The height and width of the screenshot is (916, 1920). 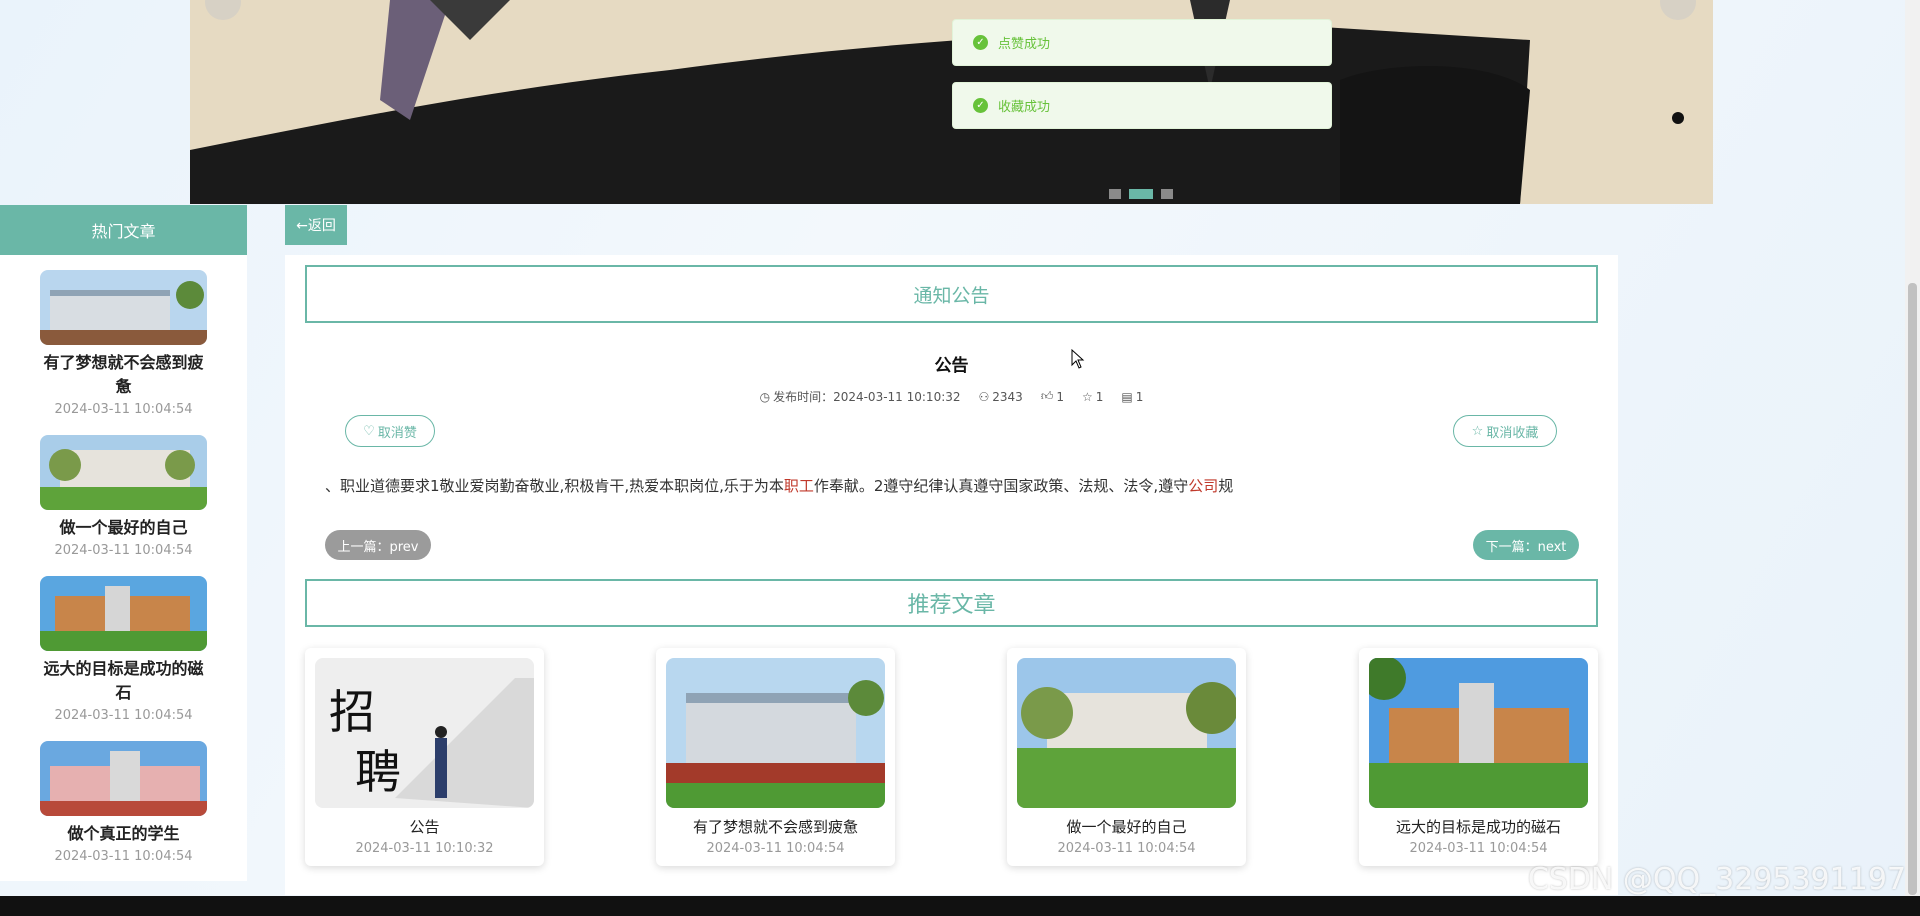 What do you see at coordinates (1142, 105) in the screenshot?
I see `toast-favorite-success: ✓ 收藏成功` at bounding box center [1142, 105].